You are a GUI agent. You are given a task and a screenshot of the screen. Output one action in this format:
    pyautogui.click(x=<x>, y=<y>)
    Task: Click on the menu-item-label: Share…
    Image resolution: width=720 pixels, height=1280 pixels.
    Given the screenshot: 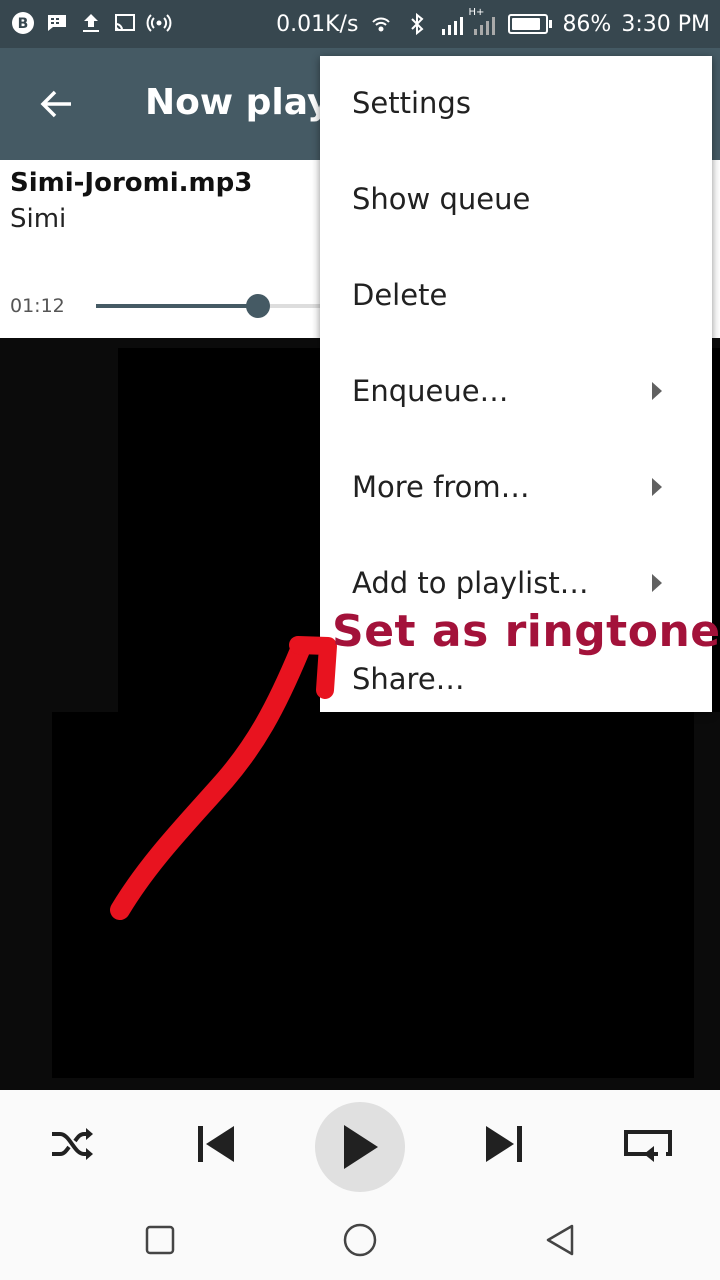 What is the action you would take?
    pyautogui.click(x=408, y=679)
    